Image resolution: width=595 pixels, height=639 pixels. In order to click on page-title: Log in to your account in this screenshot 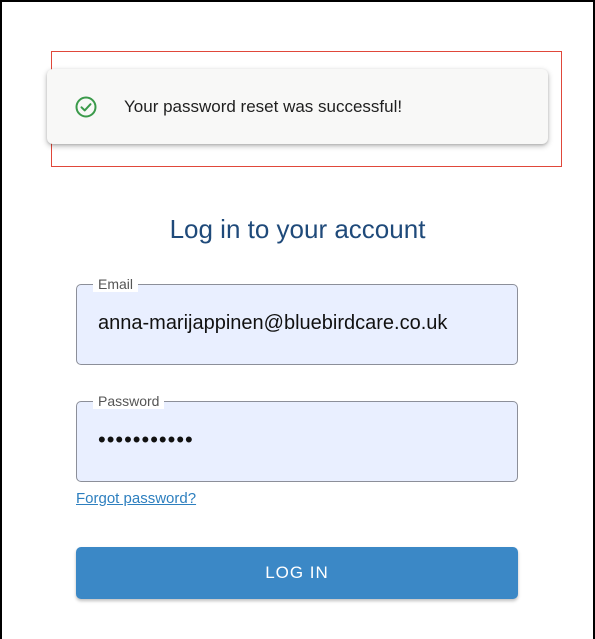, I will do `click(297, 229)`.